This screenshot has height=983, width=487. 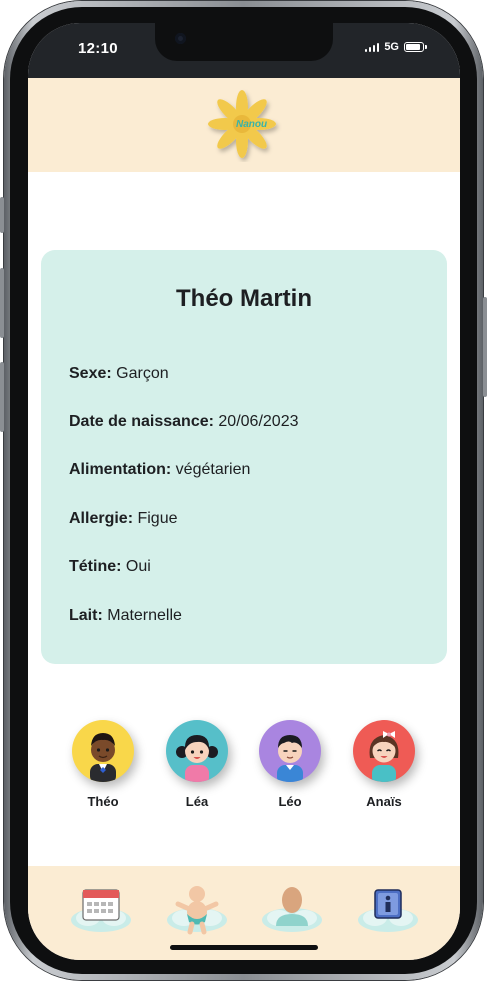 I want to click on info-row-sexe: Sexe: Garçon, so click(x=119, y=374).